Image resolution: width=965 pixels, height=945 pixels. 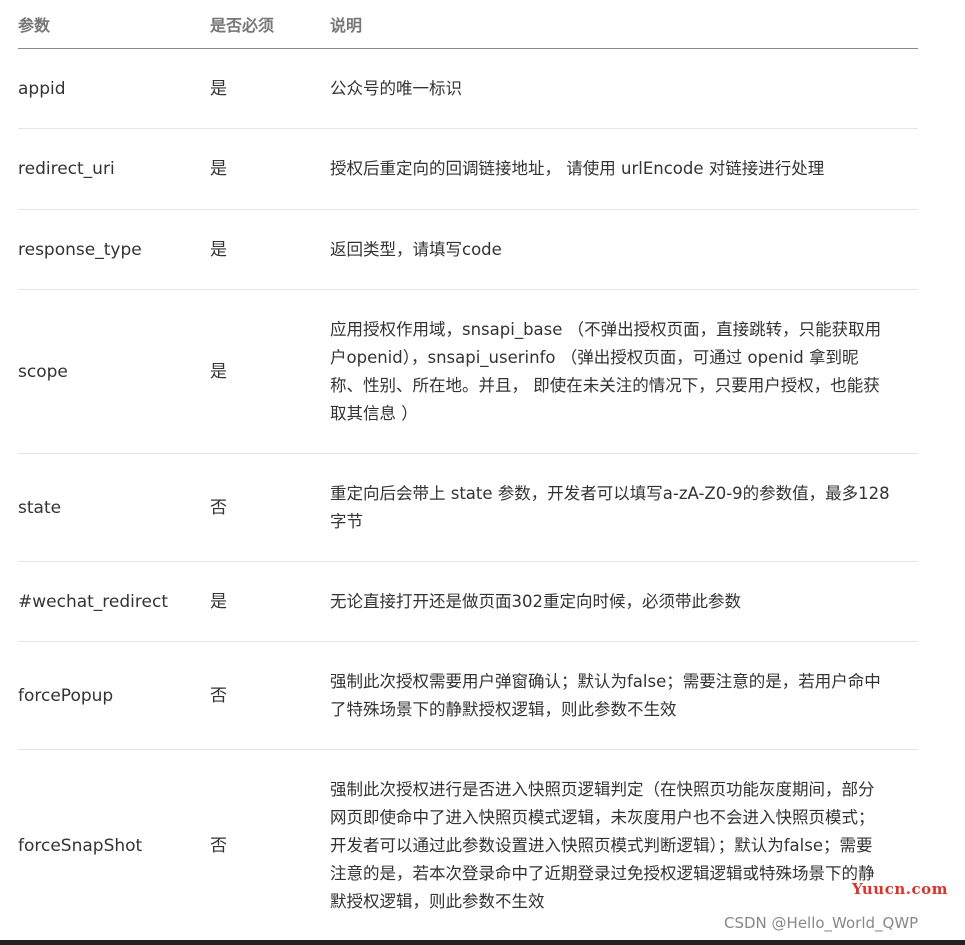 I want to click on row-param: #wechat_redirect, so click(x=93, y=602).